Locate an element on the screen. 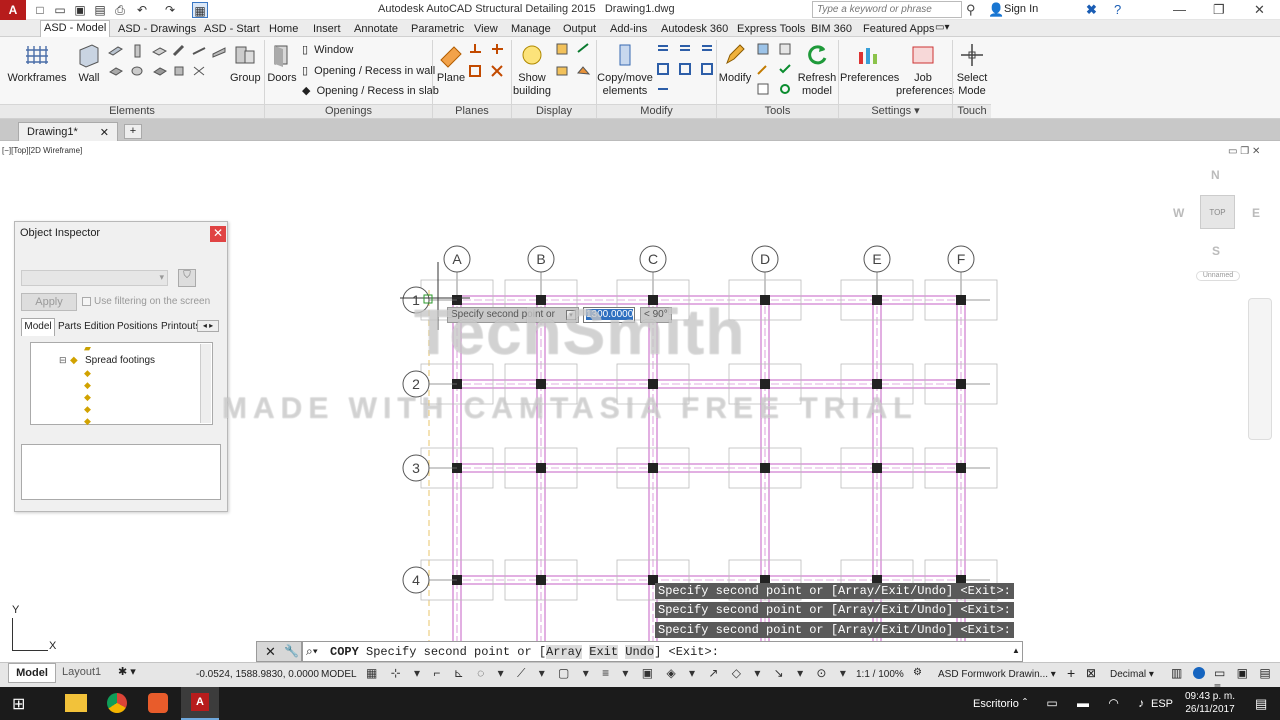 The image size is (1280, 720). binoculars-icon: ⚲ is located at coordinates (971, 10).